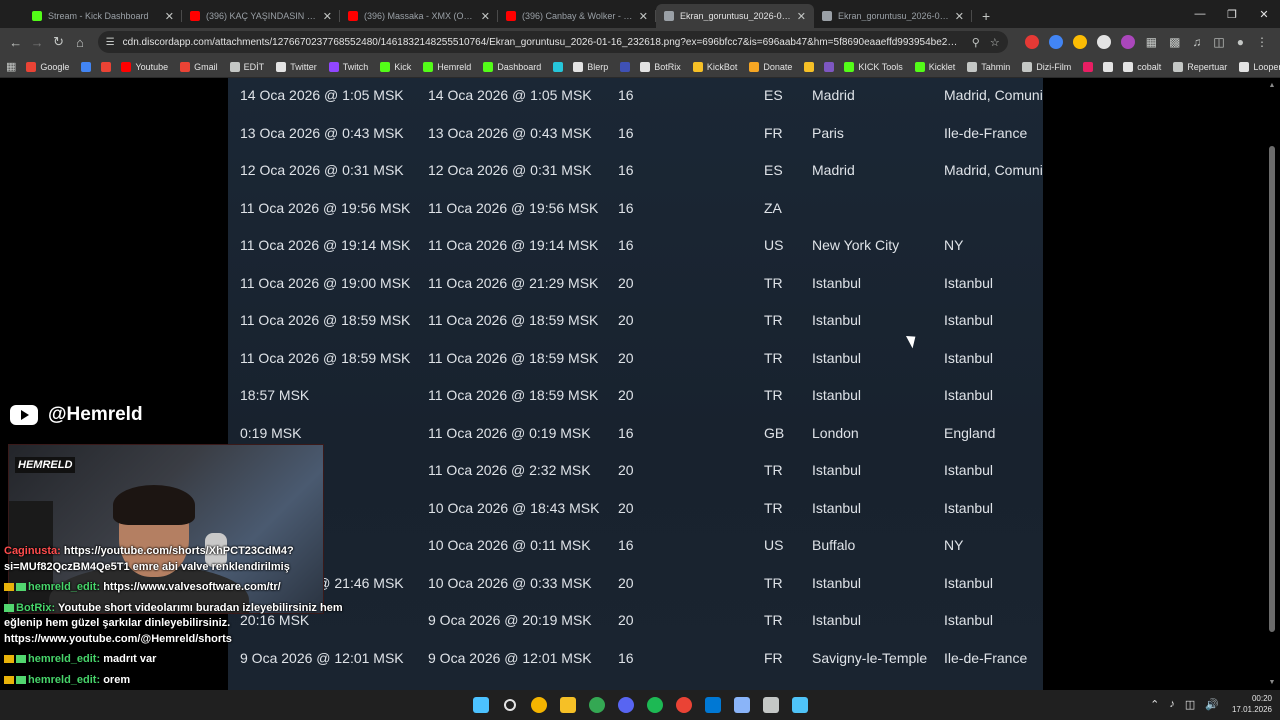 The image size is (1280, 720). I want to click on extensions-puzzle-icon: ▩, so click(1174, 42).